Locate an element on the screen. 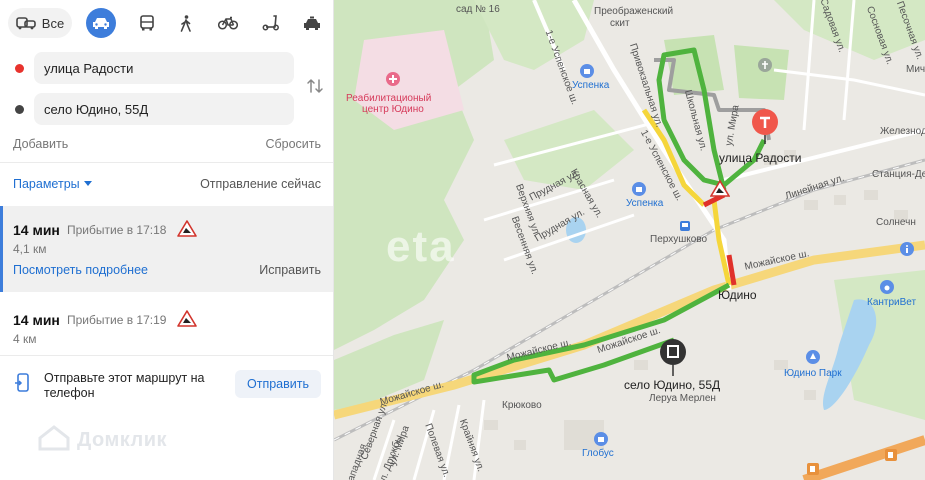 The image size is (925, 480). bike-icon is located at coordinates (228, 23).